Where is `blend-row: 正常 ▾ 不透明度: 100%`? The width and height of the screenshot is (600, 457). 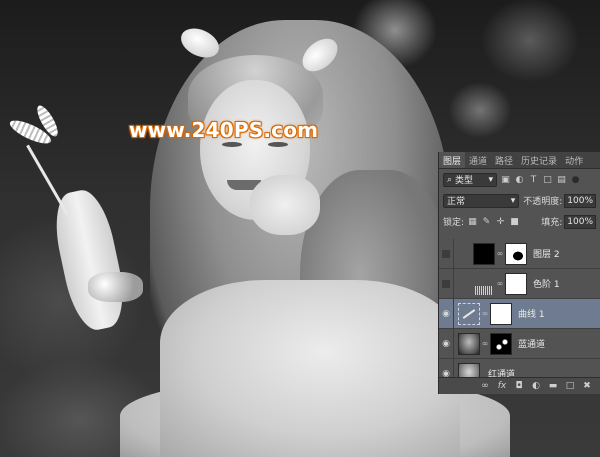 blend-row: 正常 ▾ 不透明度: 100% is located at coordinates (519, 200).